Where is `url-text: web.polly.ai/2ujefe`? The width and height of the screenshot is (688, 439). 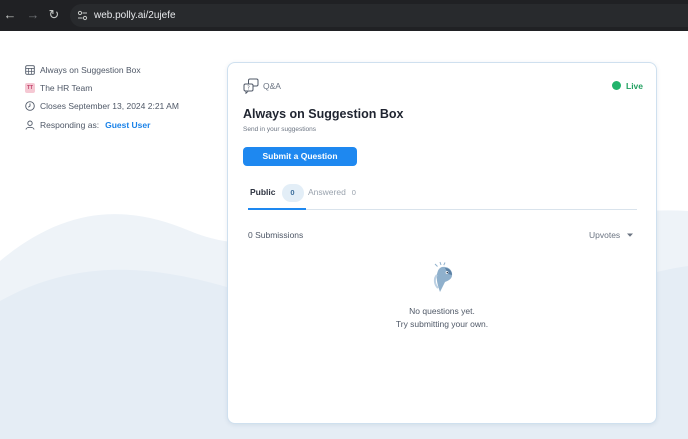 url-text: web.polly.ai/2ujefe is located at coordinates (135, 15).